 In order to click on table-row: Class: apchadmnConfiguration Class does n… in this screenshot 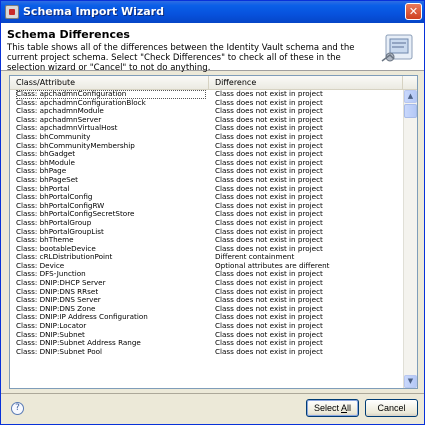, I will do `click(206, 94)`.